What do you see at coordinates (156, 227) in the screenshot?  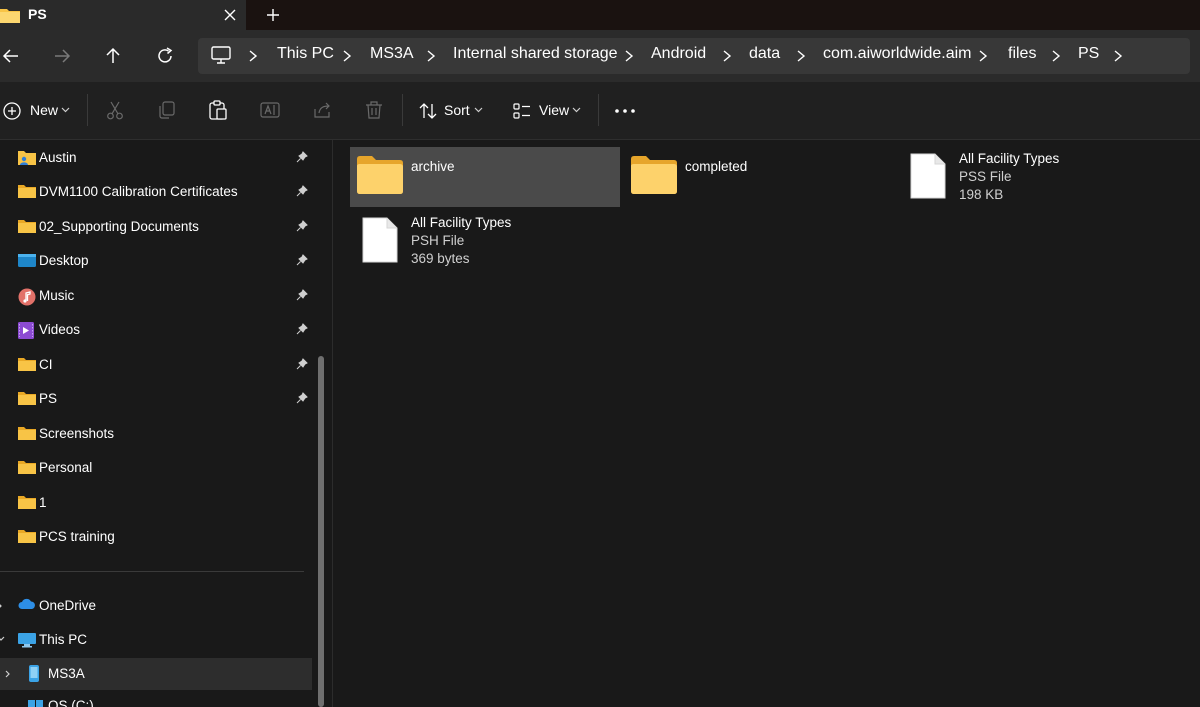 I see `sidebar-item-supporting-documents: 02_Supporting Documents` at bounding box center [156, 227].